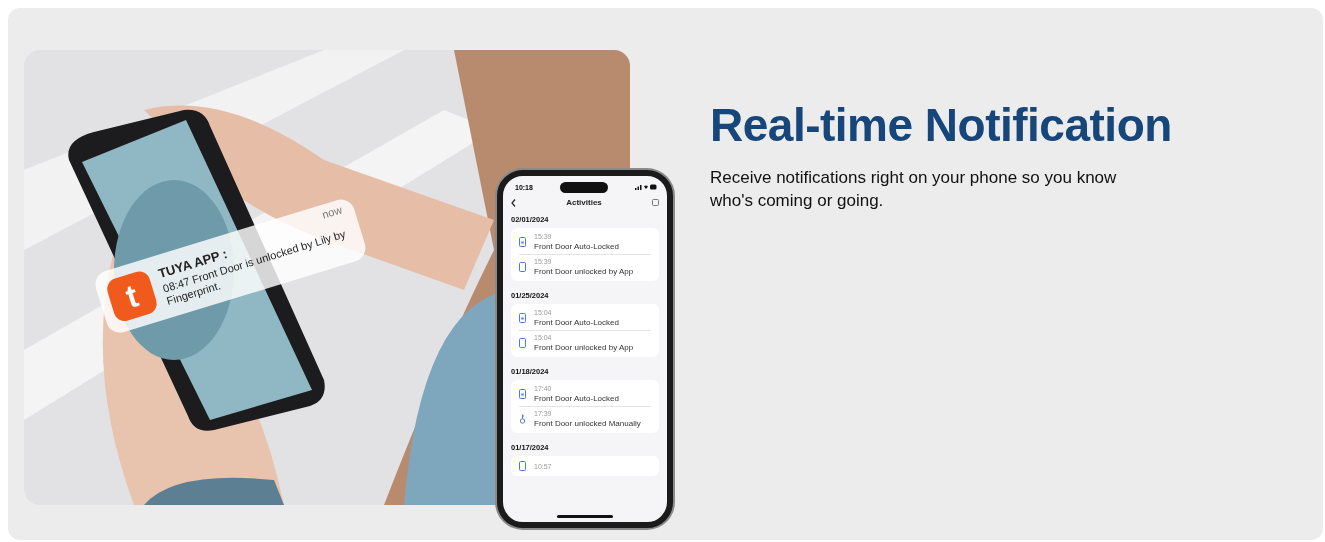 Image resolution: width=1325 pixels, height=542 pixels. Describe the element at coordinates (513, 202) in the screenshot. I see `back-icon` at that location.